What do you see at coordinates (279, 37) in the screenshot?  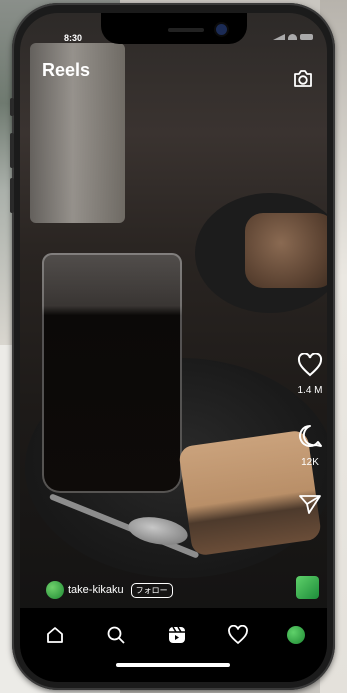 I see `signal-icon` at bounding box center [279, 37].